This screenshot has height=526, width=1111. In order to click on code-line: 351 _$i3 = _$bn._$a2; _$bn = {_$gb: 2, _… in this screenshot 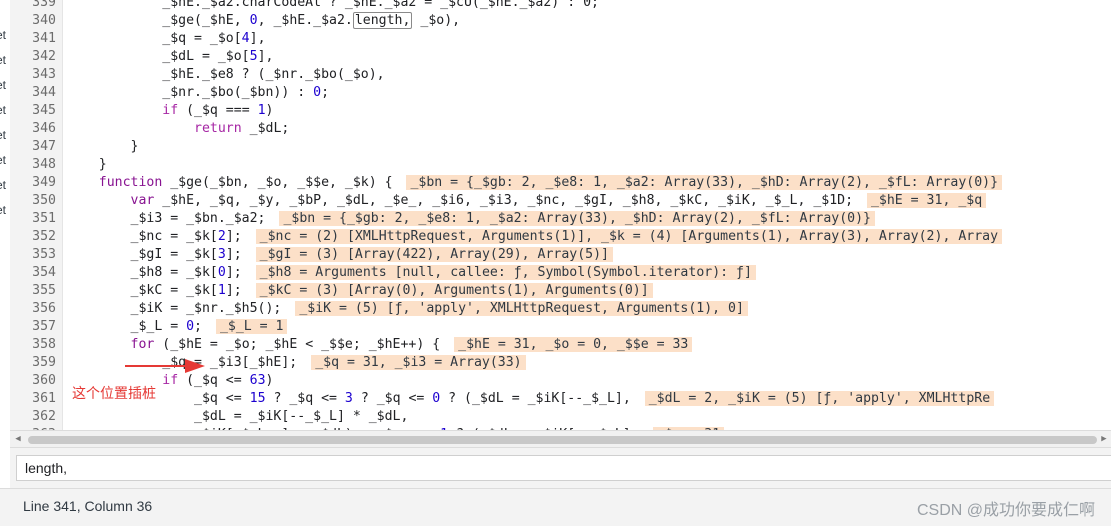, I will do `click(560, 219)`.